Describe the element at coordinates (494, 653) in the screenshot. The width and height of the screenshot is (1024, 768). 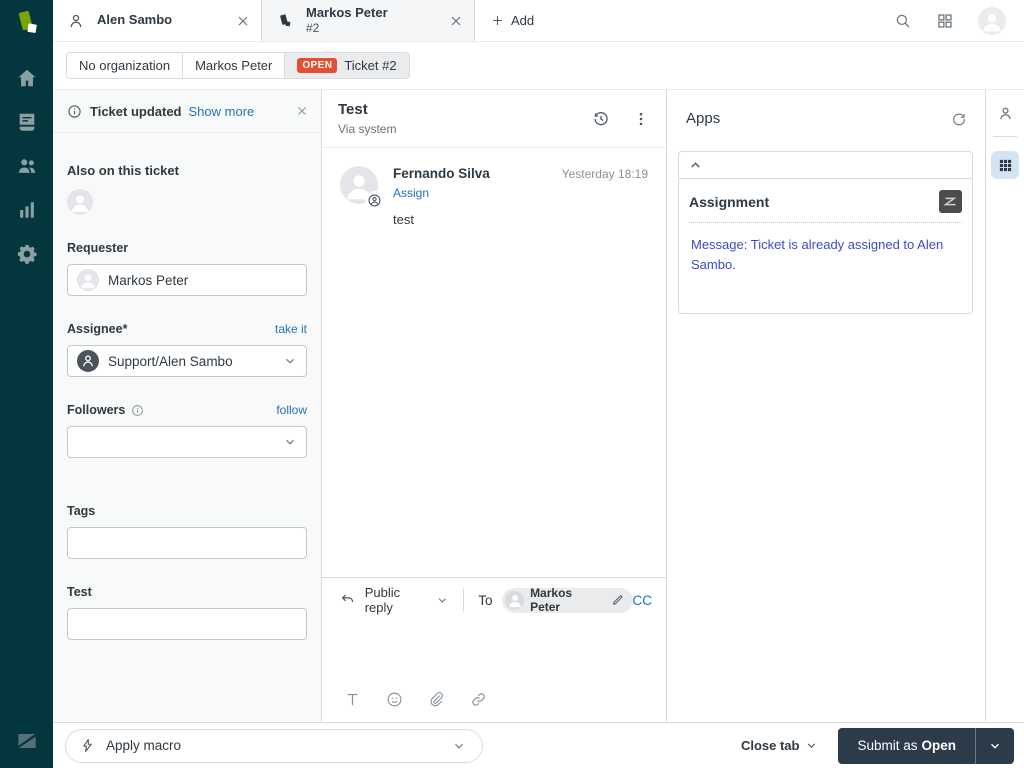
I see `reply-textarea` at that location.